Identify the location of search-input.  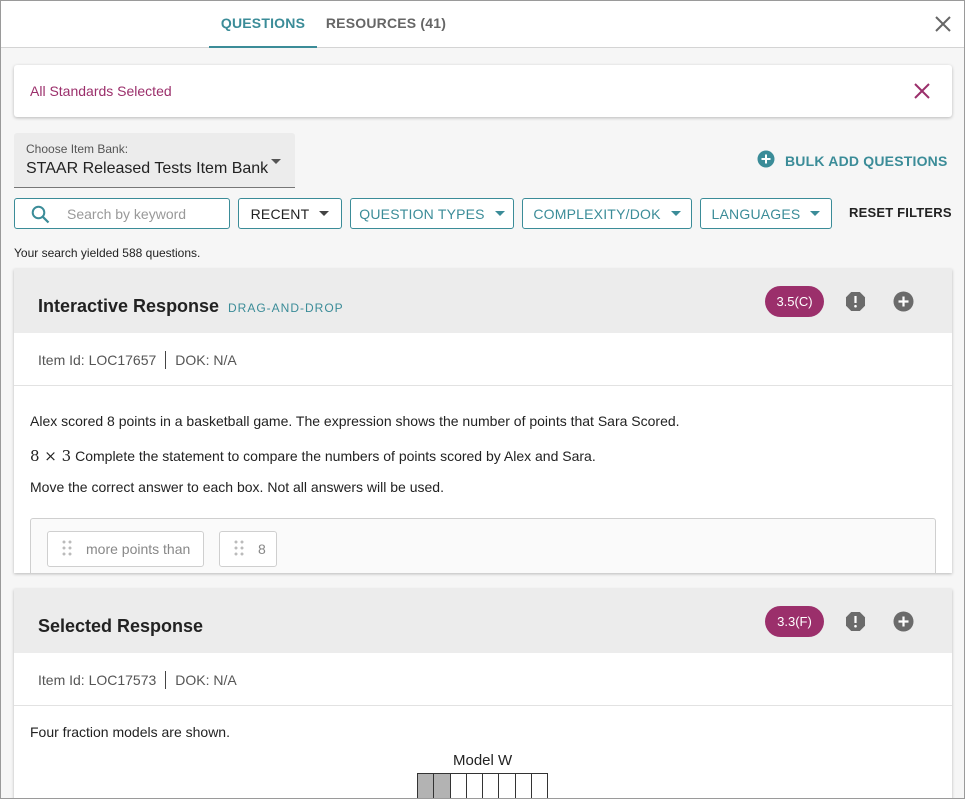
(144, 214).